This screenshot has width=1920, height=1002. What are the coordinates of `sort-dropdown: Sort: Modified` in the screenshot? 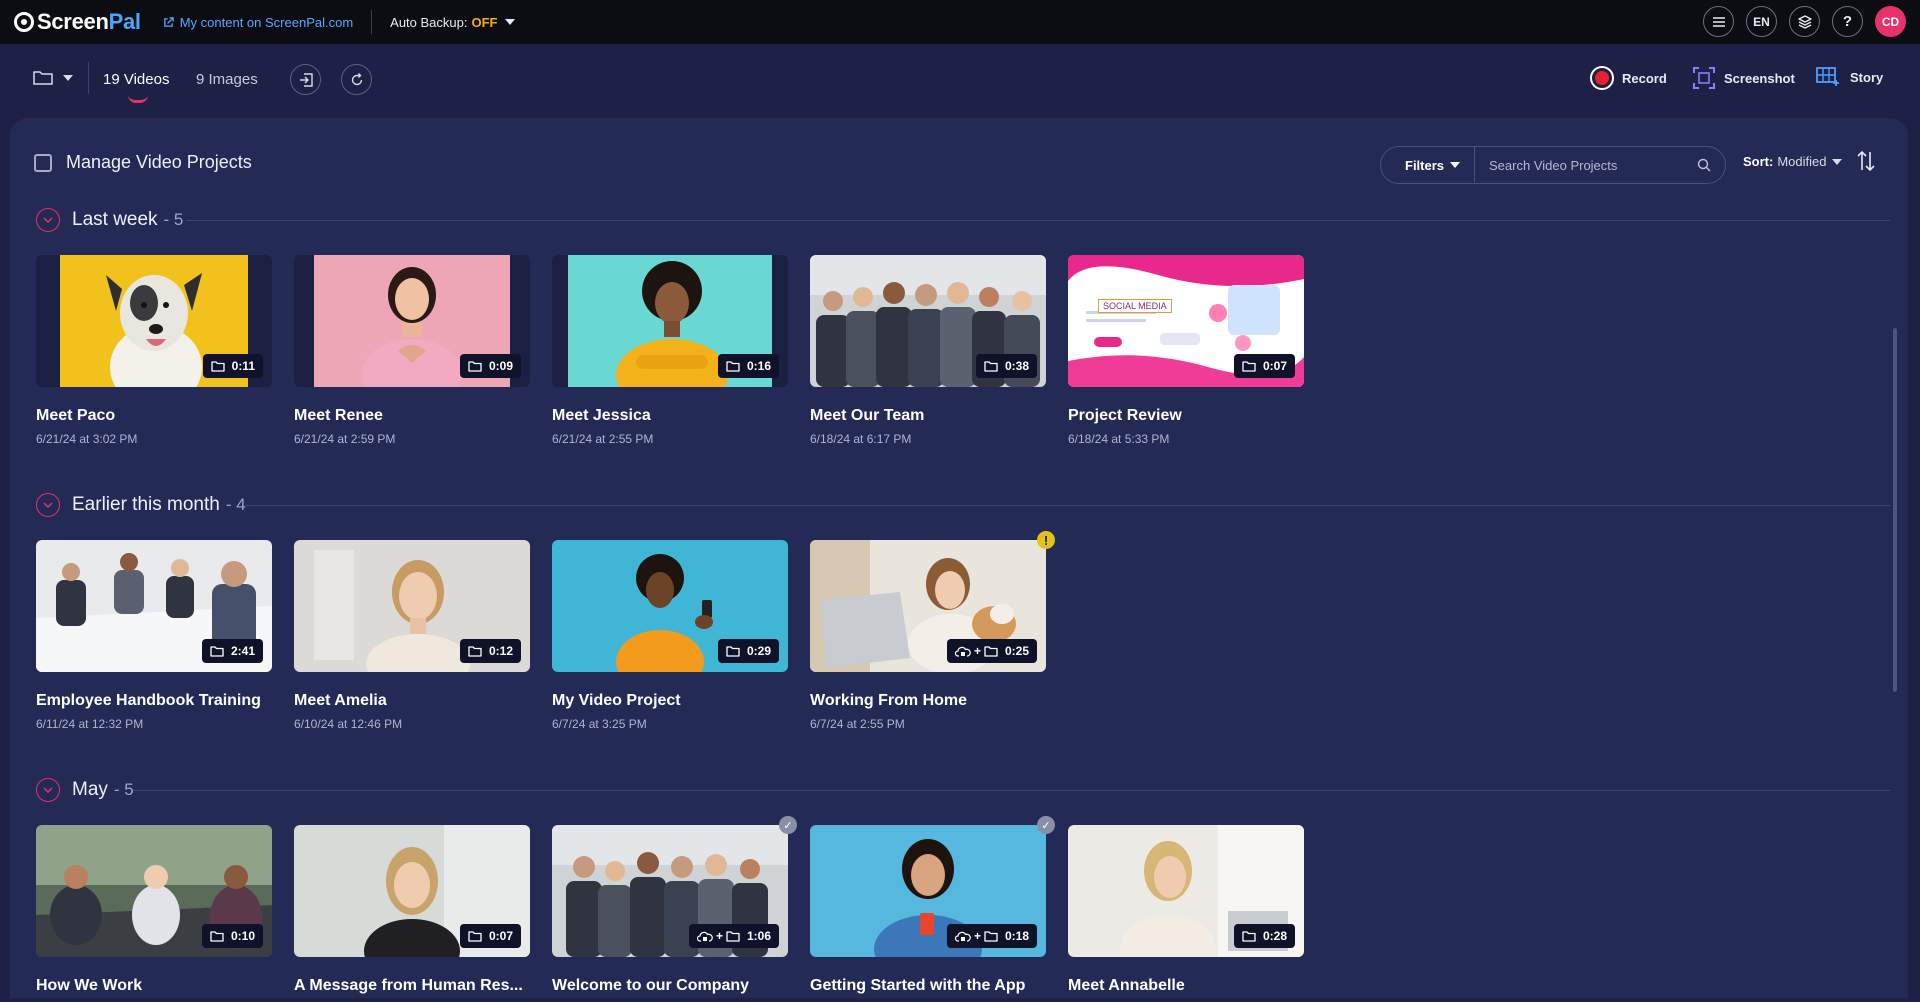 It's located at (1793, 161).